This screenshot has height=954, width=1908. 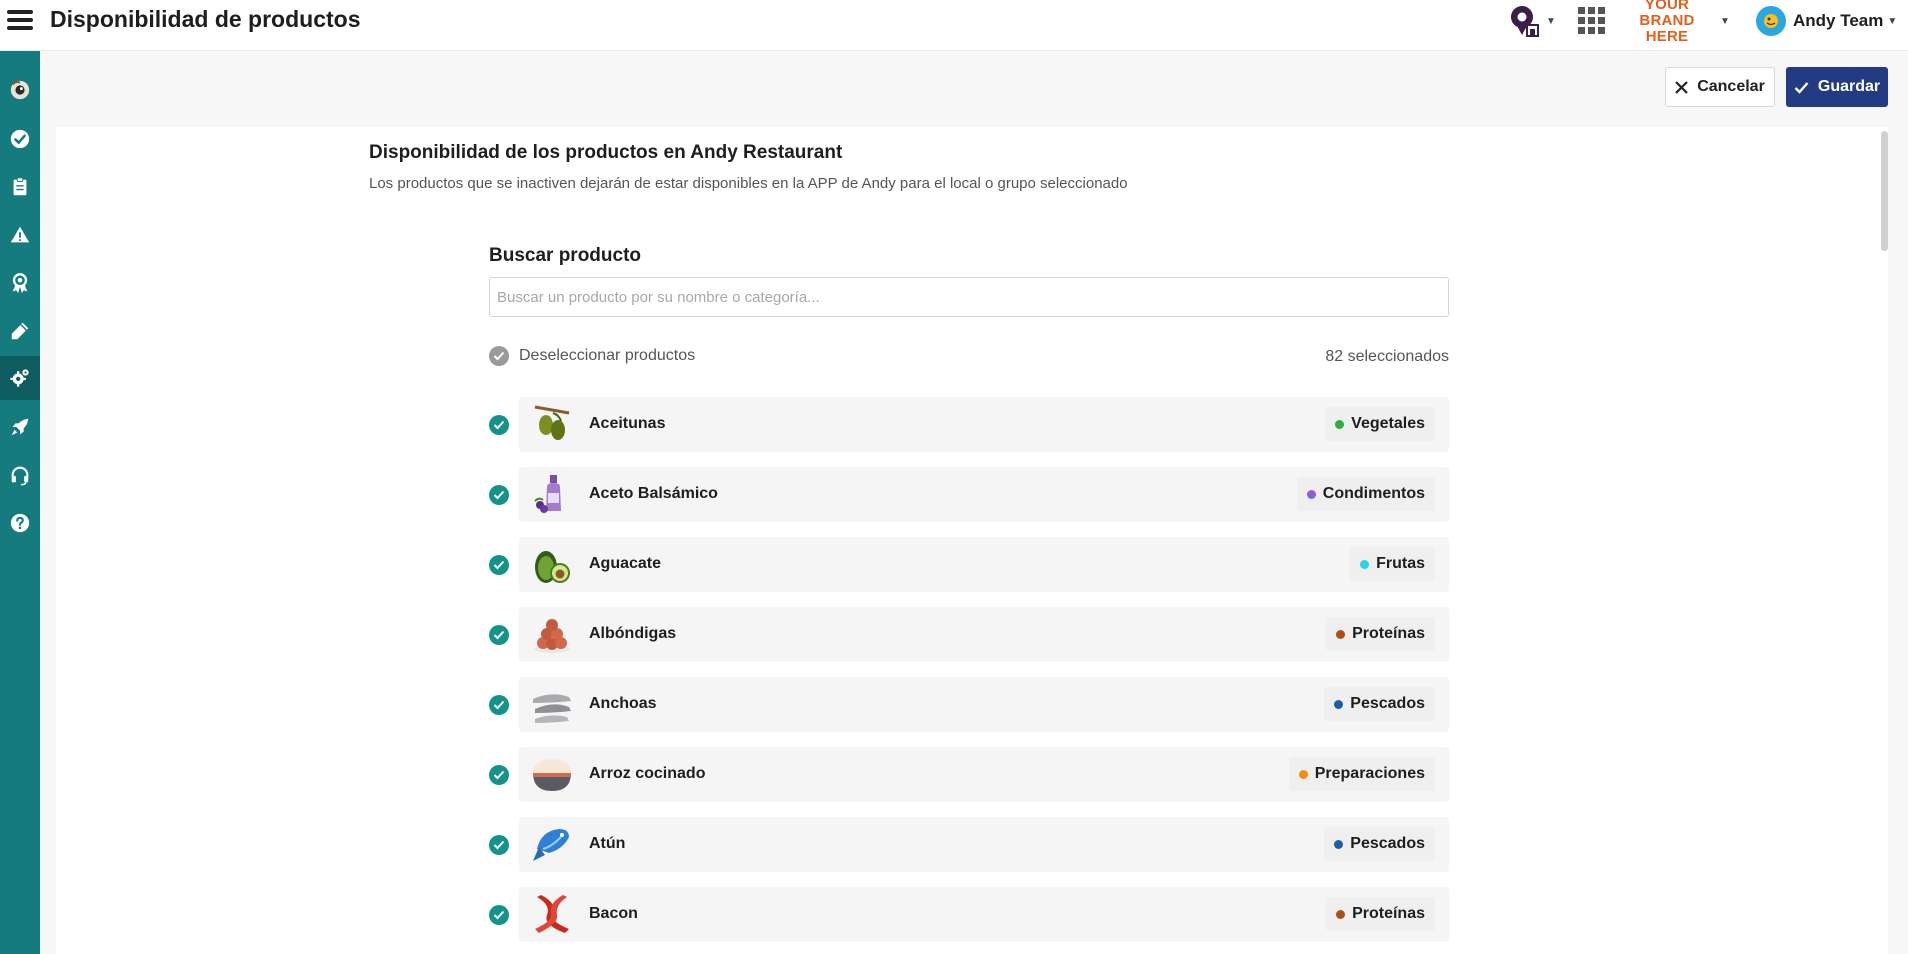 What do you see at coordinates (1525, 21) in the screenshot?
I see `location-pin-icon` at bounding box center [1525, 21].